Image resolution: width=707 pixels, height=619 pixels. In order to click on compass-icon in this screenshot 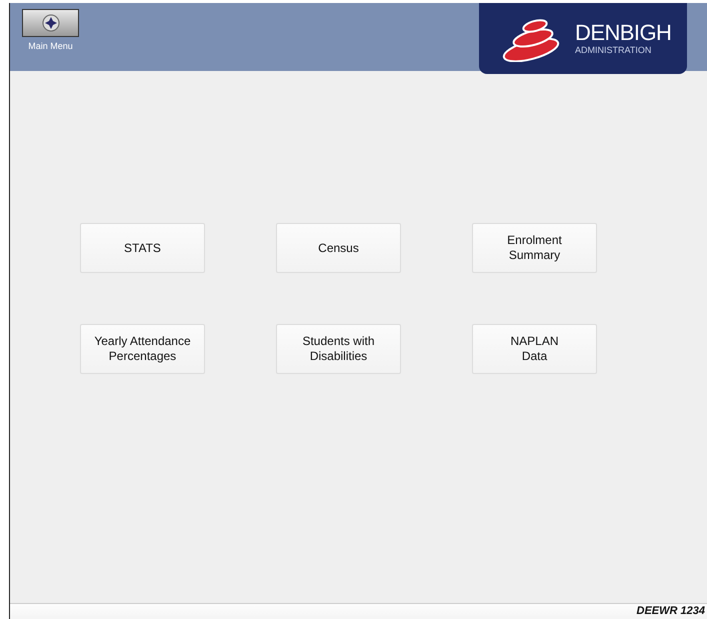, I will do `click(51, 23)`.